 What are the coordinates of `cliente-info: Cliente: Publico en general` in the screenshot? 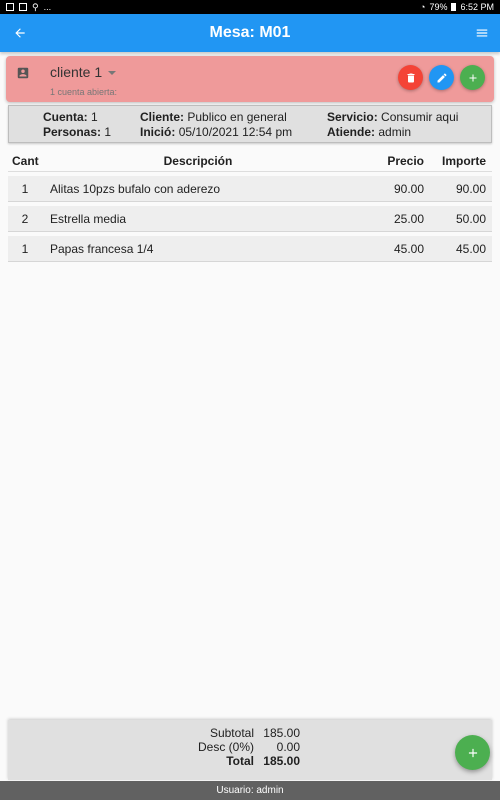 It's located at (213, 117).